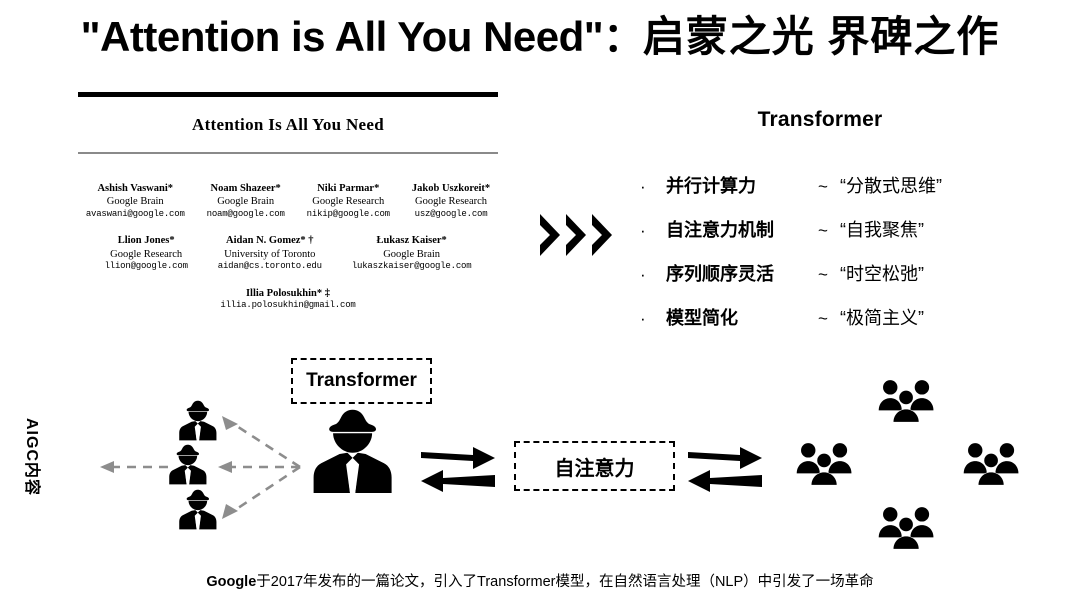 The width and height of the screenshot is (1080, 608). Describe the element at coordinates (288, 153) in the screenshot. I see `paper-rule-bottom` at that location.